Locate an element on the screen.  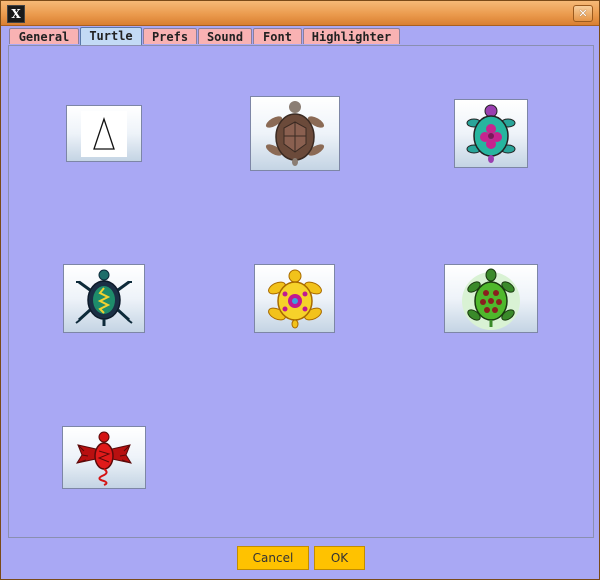
title-bar: X ✕ is located at coordinates (300, 13).